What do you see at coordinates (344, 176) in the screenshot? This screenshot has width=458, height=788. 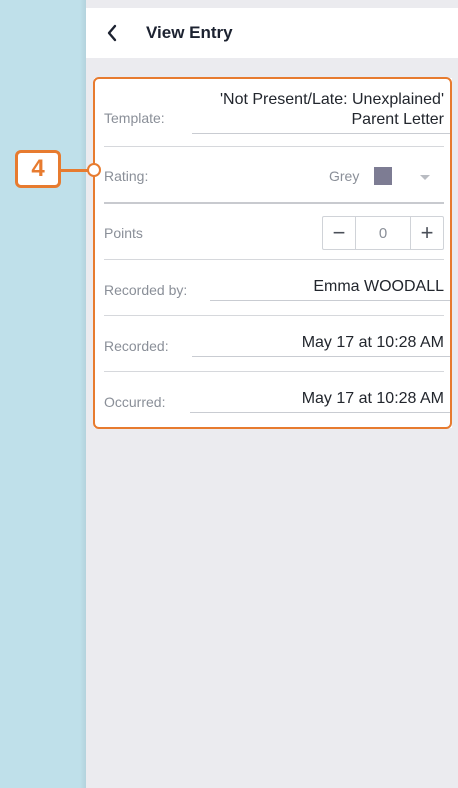 I see `rating-value: Grey` at bounding box center [344, 176].